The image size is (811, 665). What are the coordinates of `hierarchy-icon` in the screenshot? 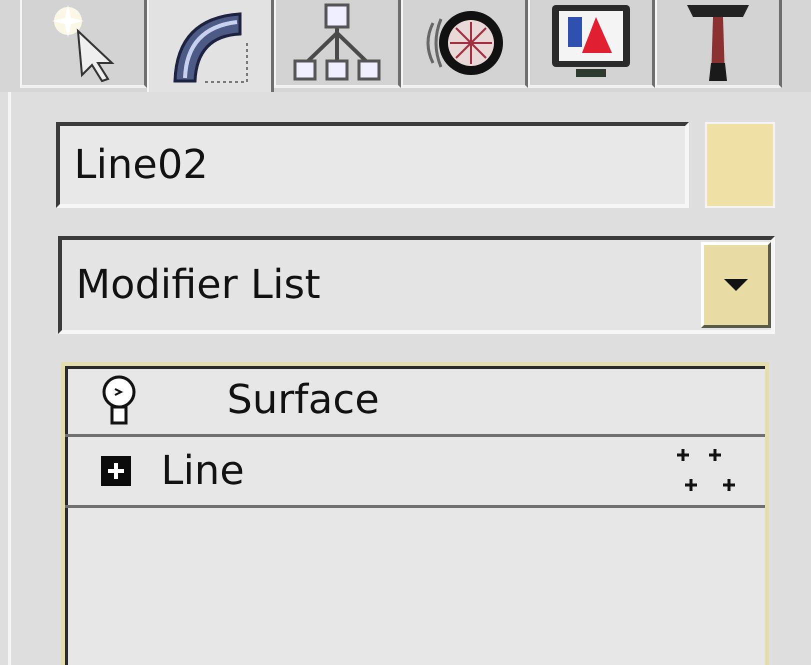 It's located at (337, 42).